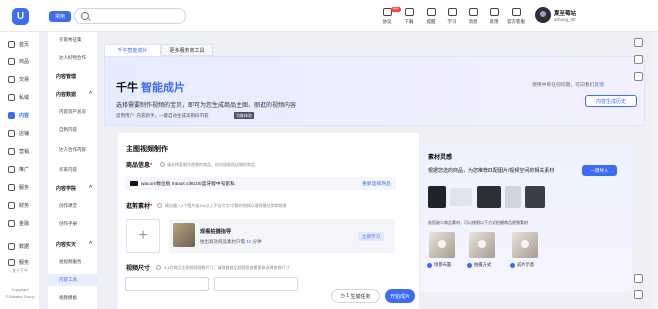  What do you see at coordinates (130, 16) in the screenshot?
I see `search-input` at bounding box center [130, 16].